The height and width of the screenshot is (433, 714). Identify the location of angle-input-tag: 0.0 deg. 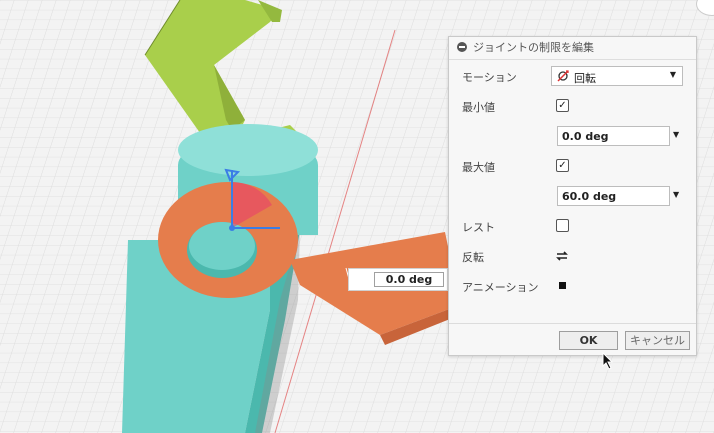
(398, 279).